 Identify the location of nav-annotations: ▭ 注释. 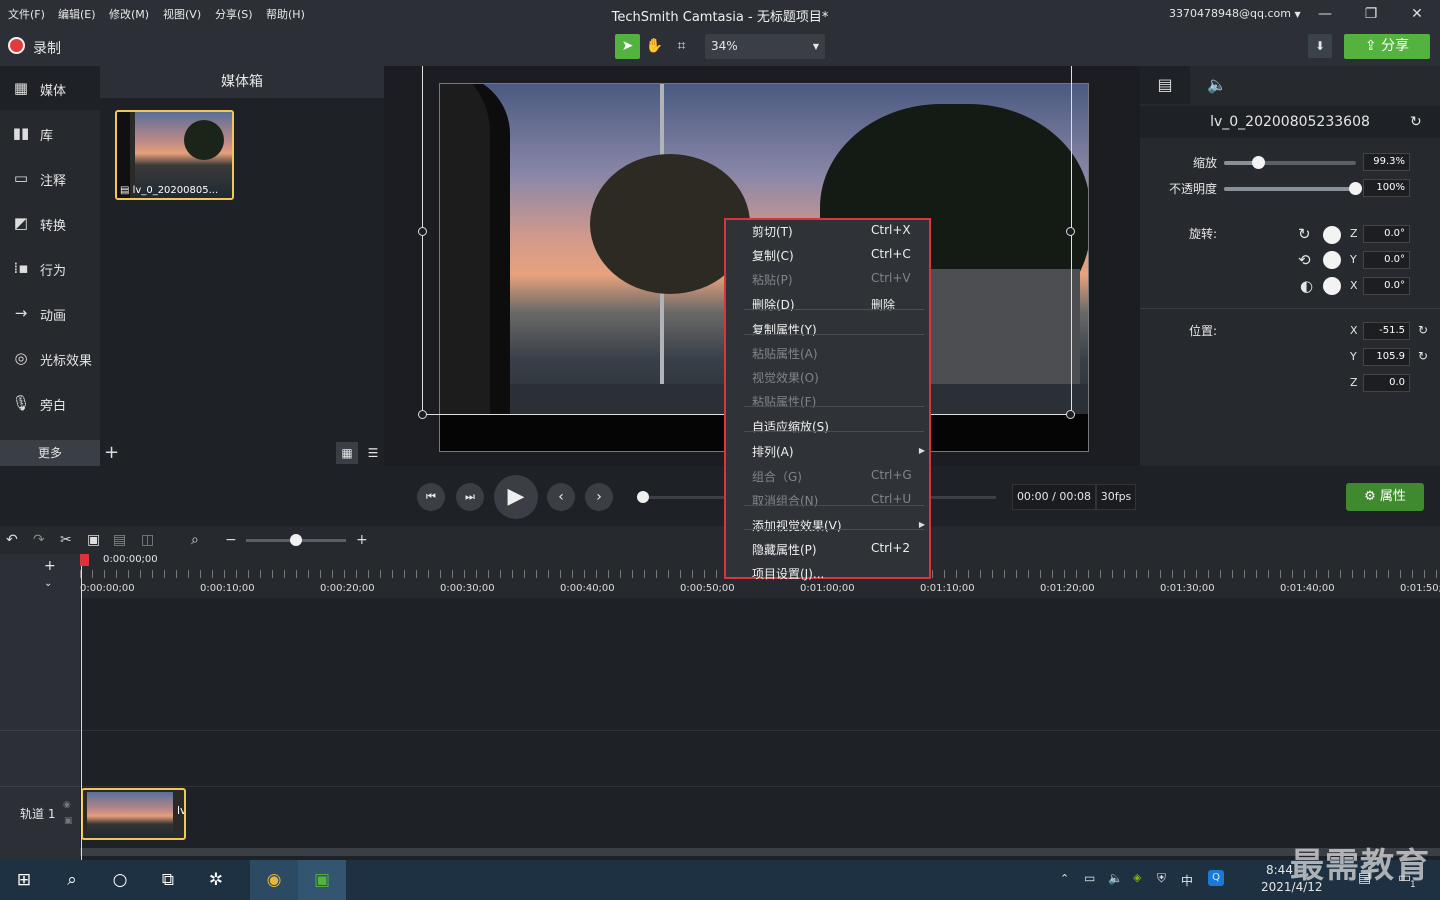
(50, 178).